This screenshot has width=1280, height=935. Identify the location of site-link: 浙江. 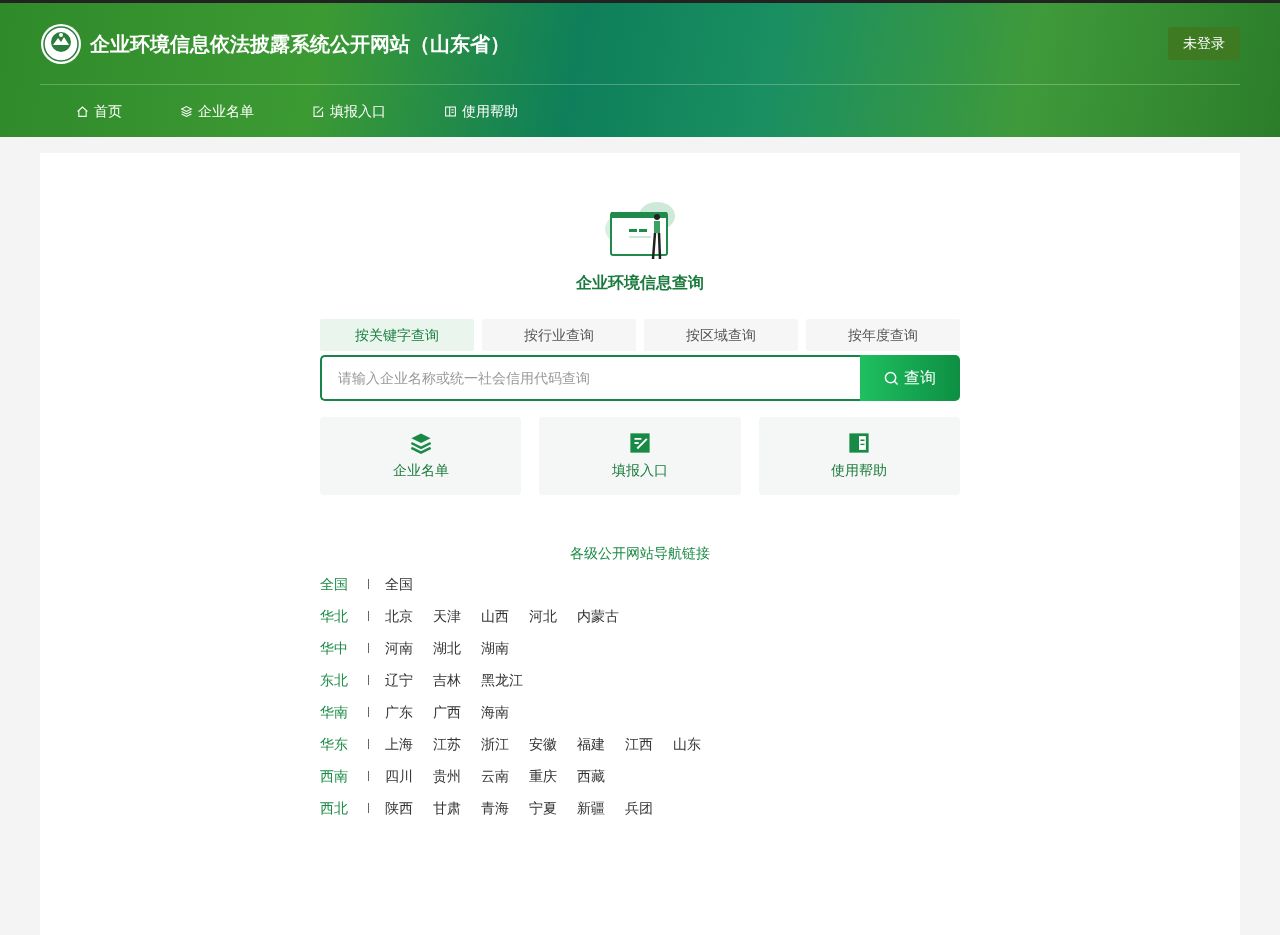
(505, 744).